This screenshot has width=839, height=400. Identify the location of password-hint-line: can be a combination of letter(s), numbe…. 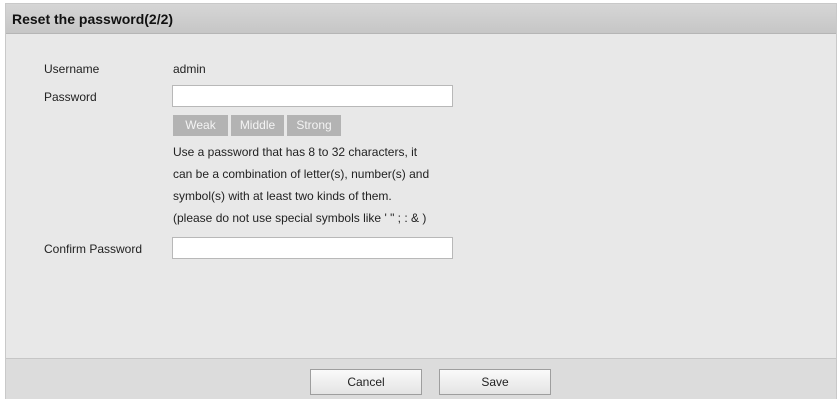
(301, 174).